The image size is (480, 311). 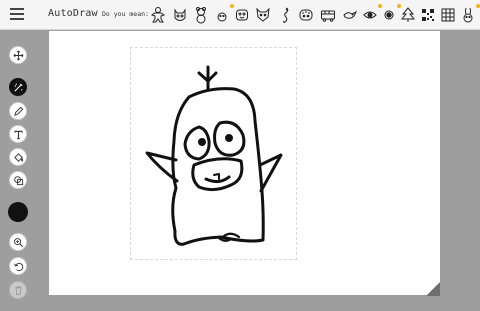 I want to click on fill-tool-button, so click(x=18, y=157).